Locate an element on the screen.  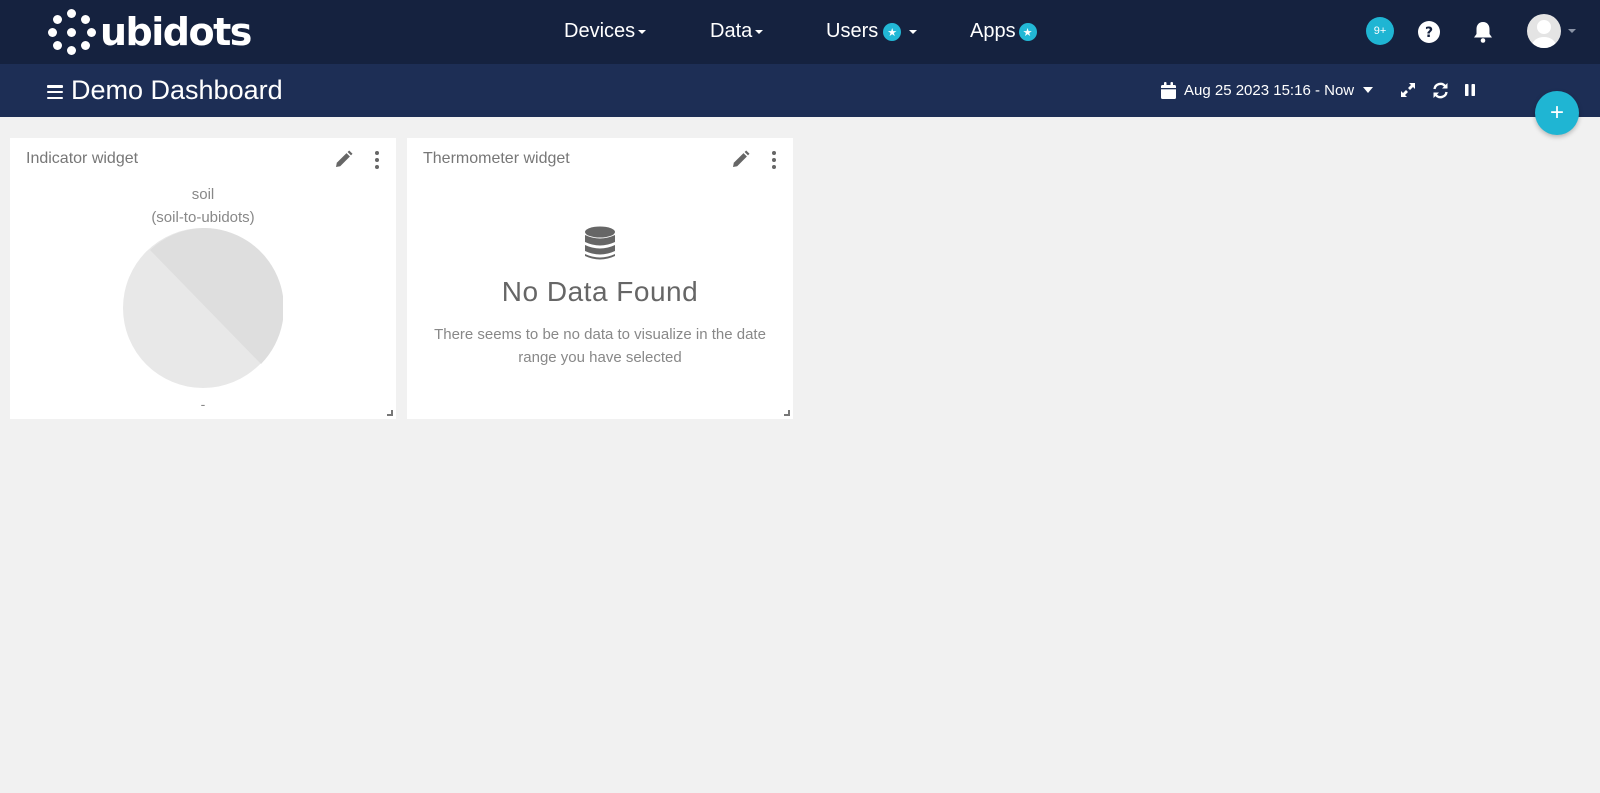
nav-devices: Devices is located at coordinates (605, 31).